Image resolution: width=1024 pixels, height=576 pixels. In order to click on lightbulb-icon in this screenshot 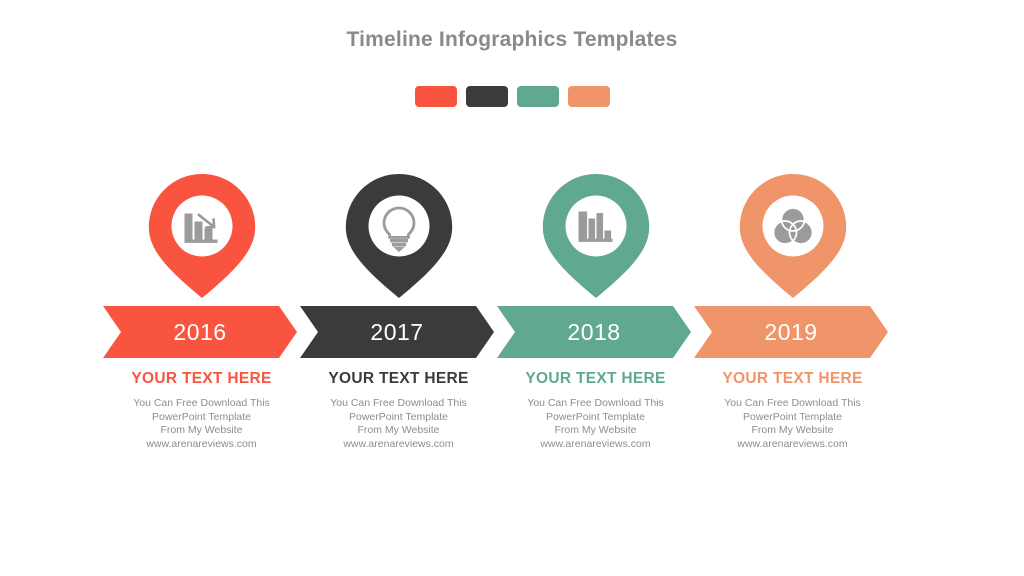, I will do `click(399, 226)`.